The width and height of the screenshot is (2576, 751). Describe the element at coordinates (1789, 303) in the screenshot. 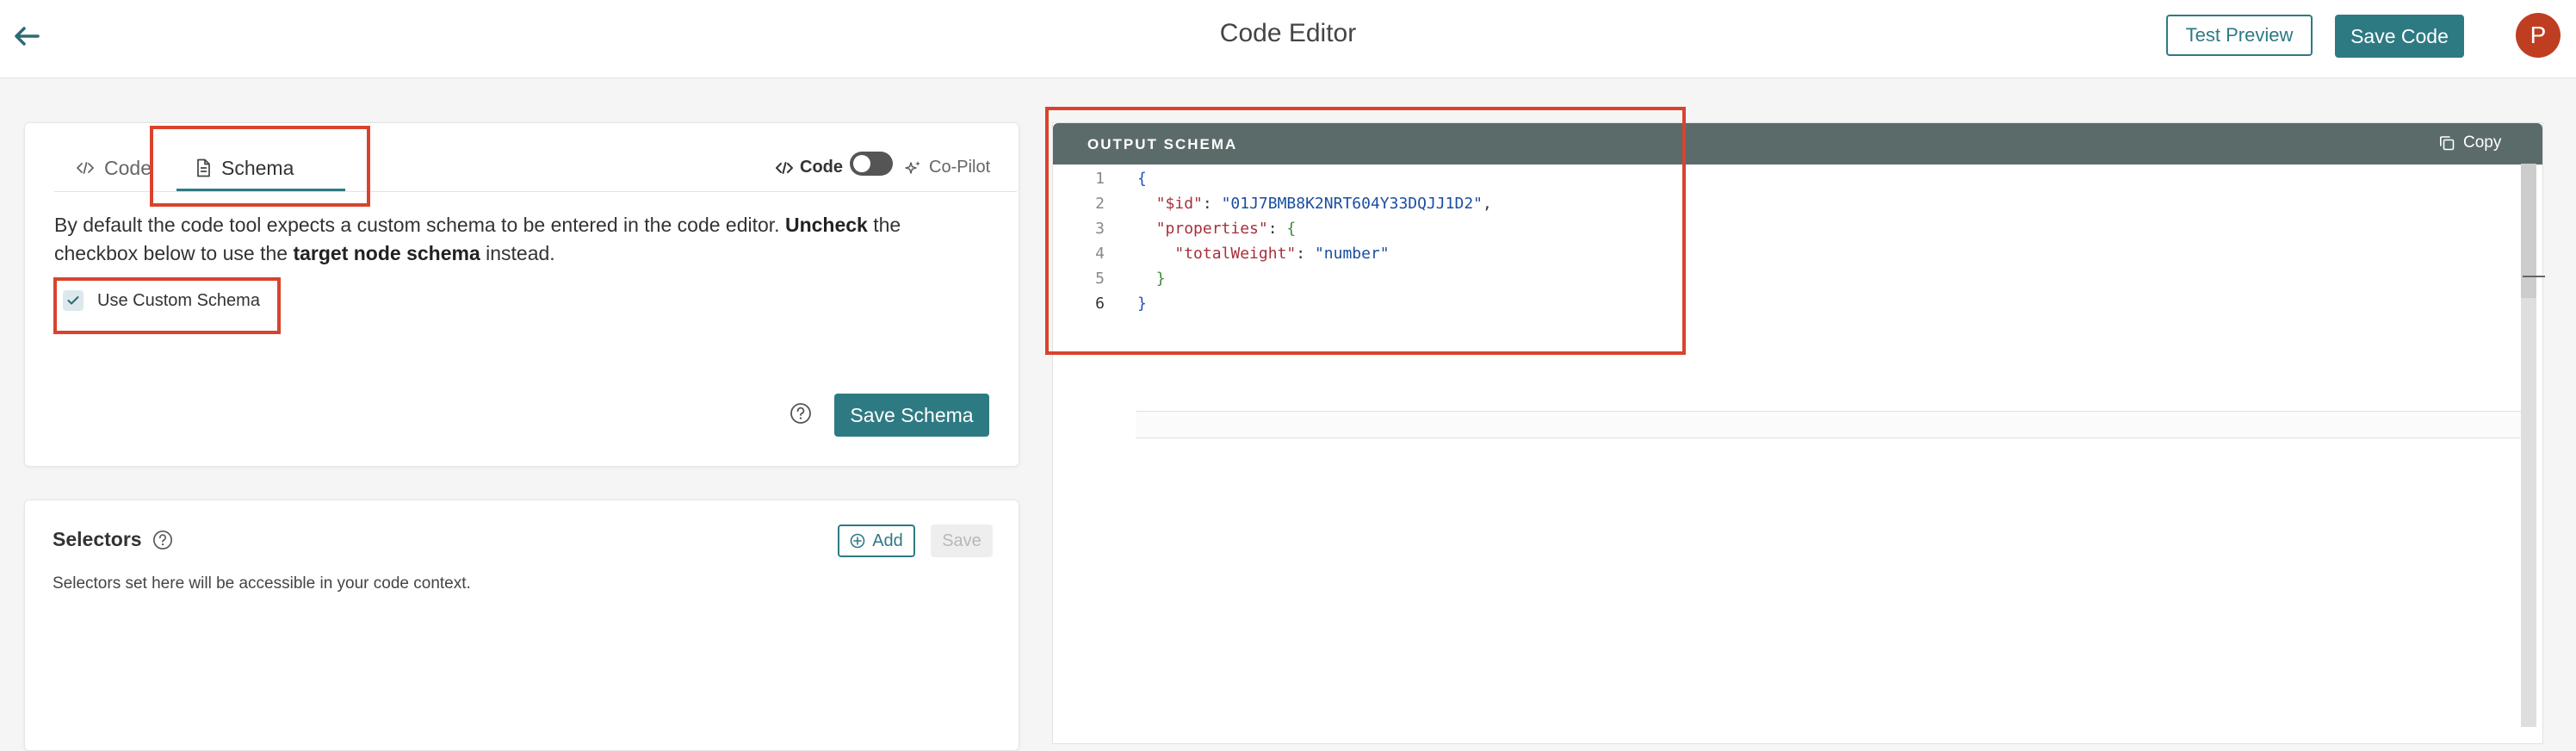

I see `code-line: 6}` at that location.